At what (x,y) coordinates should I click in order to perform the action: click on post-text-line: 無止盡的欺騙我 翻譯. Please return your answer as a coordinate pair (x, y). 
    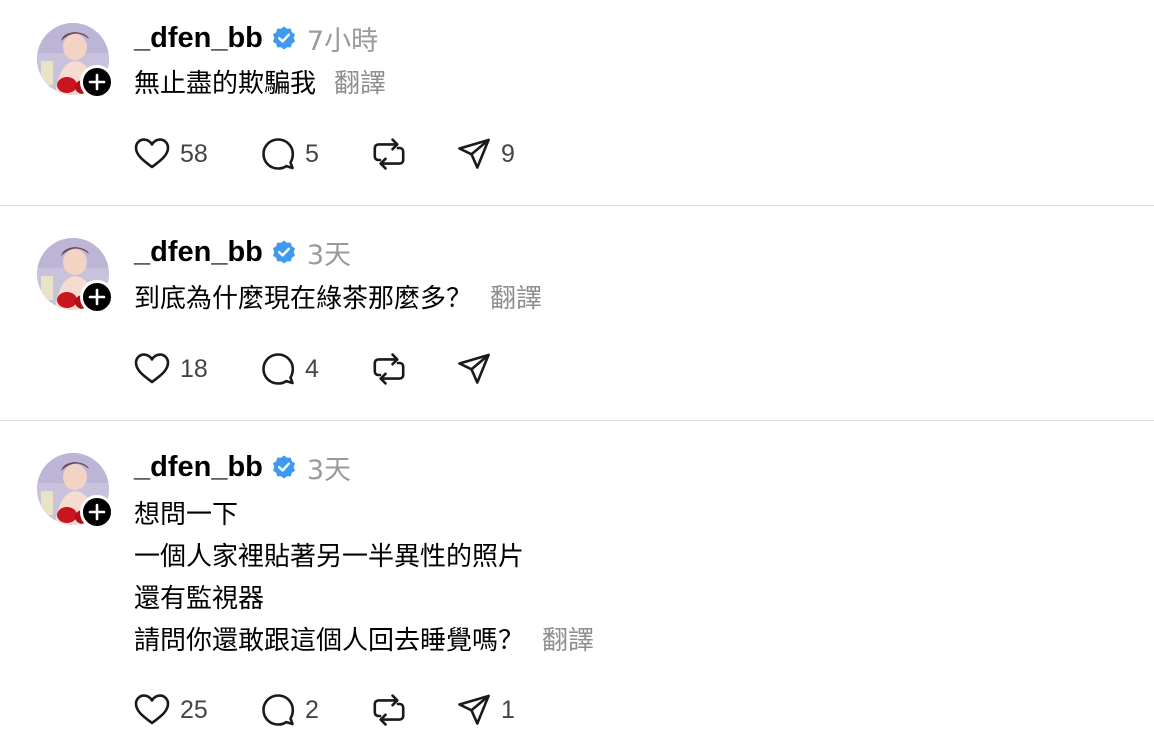
    Looking at the image, I should click on (260, 84).